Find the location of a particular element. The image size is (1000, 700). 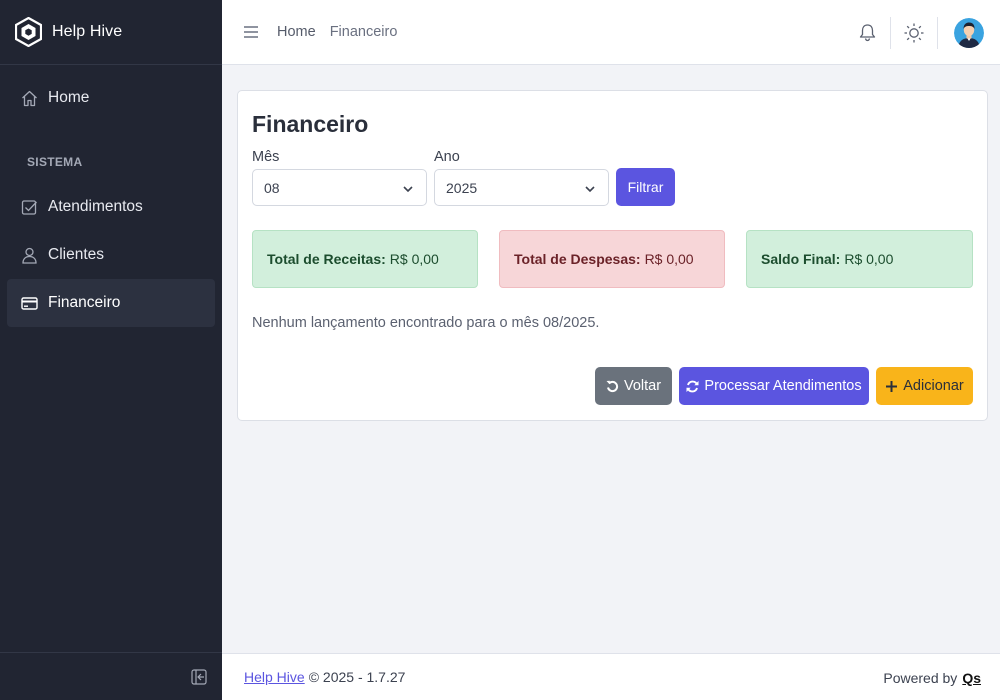

bell-icon is located at coordinates (867, 33).